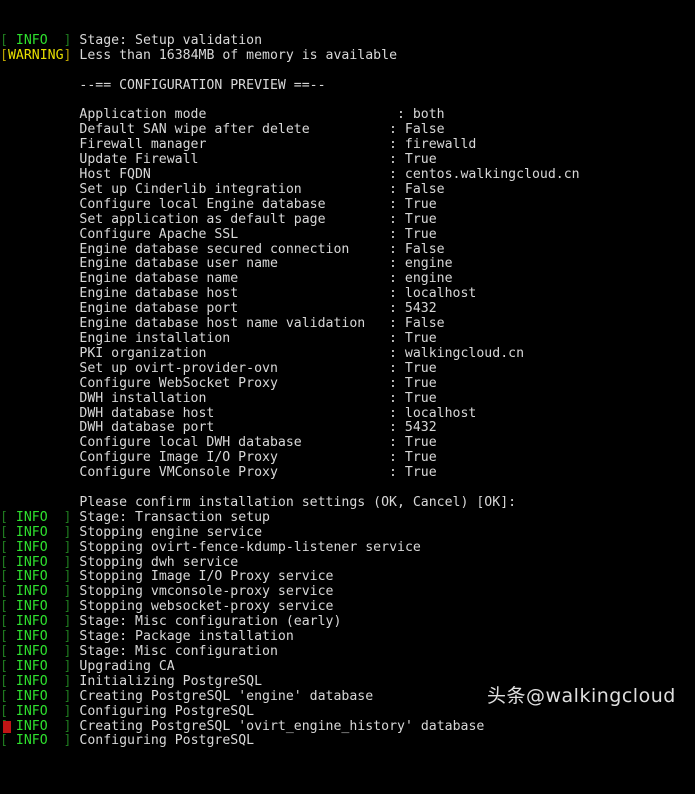  I want to click on terminal-line: Set up ovirt-provider-ovn : True, so click(347, 369).